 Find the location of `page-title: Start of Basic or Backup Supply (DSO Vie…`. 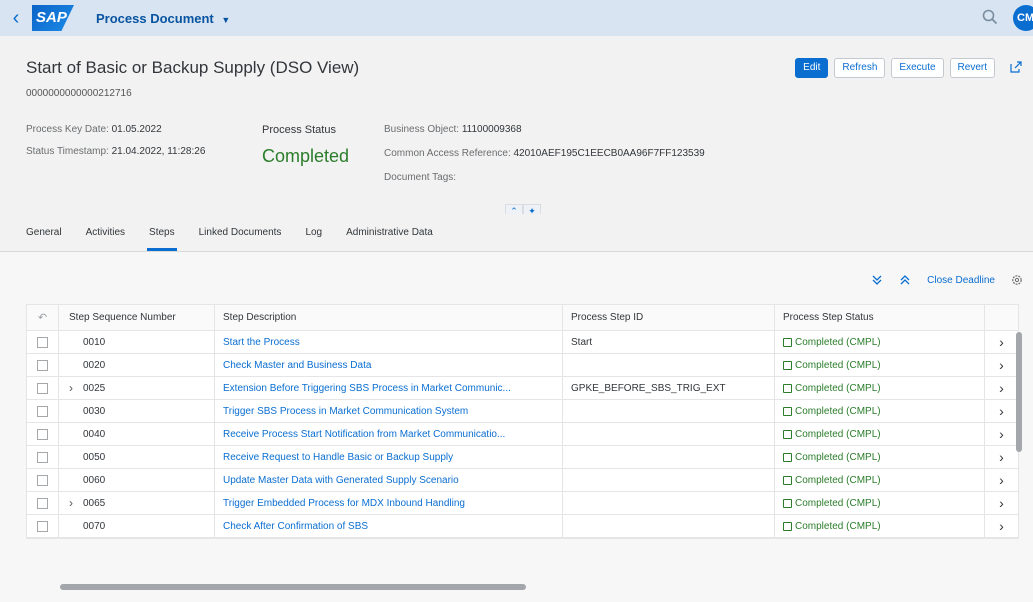

page-title: Start of Basic or Backup Supply (DSO Vie… is located at coordinates (193, 67).